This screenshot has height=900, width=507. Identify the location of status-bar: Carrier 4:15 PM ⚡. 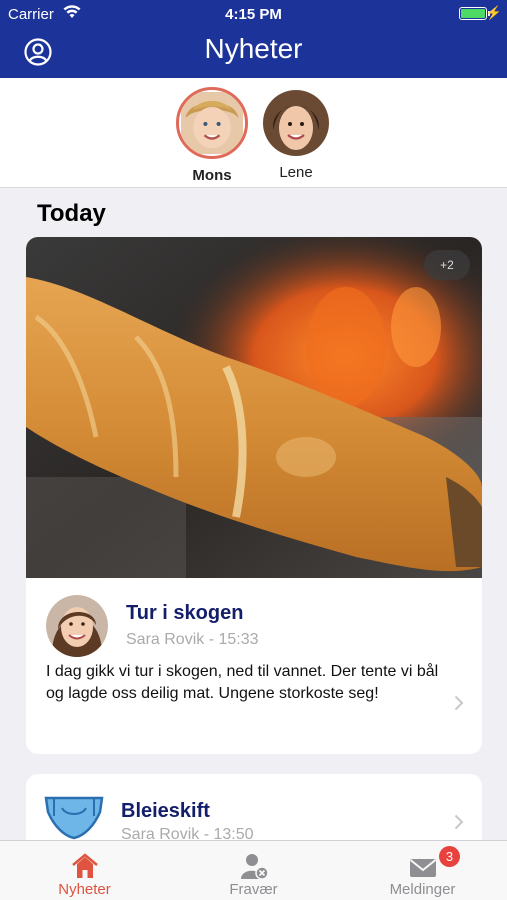
(253, 14).